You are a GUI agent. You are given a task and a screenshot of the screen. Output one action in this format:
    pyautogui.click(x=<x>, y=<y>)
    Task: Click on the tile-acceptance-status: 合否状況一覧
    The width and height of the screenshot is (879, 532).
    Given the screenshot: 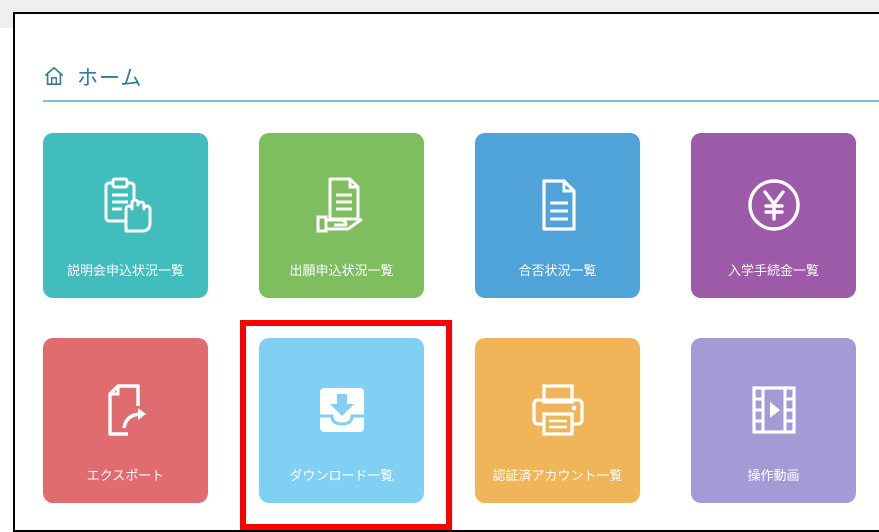 What is the action you would take?
    pyautogui.click(x=557, y=215)
    